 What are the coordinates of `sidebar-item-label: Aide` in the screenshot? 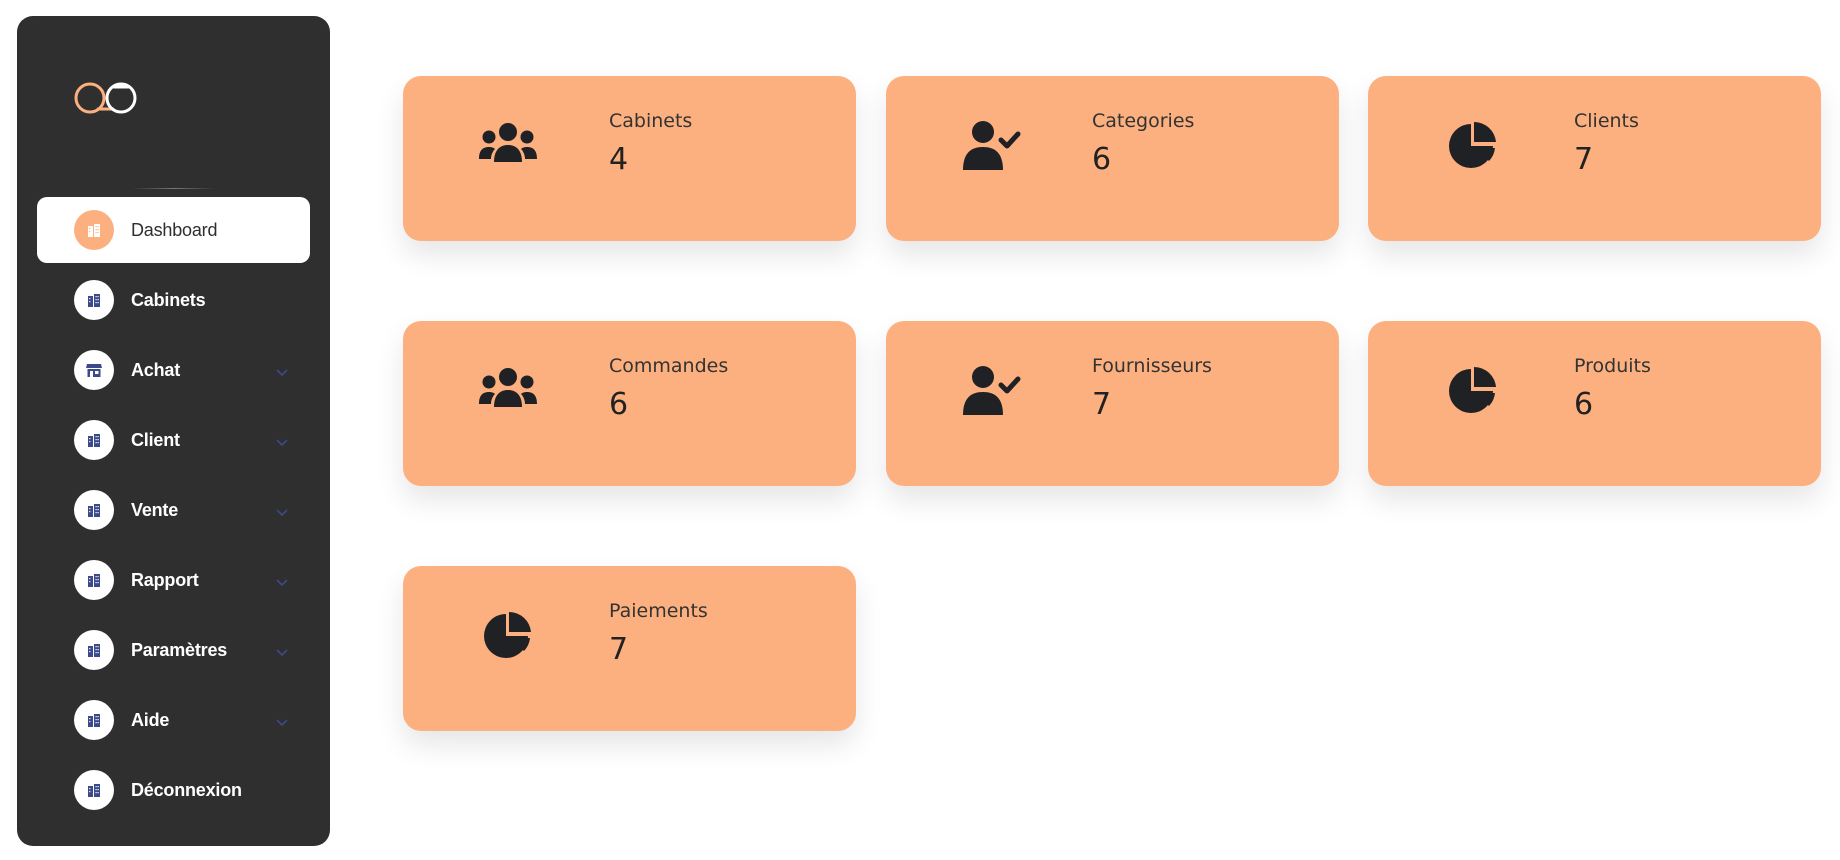 It's located at (150, 719).